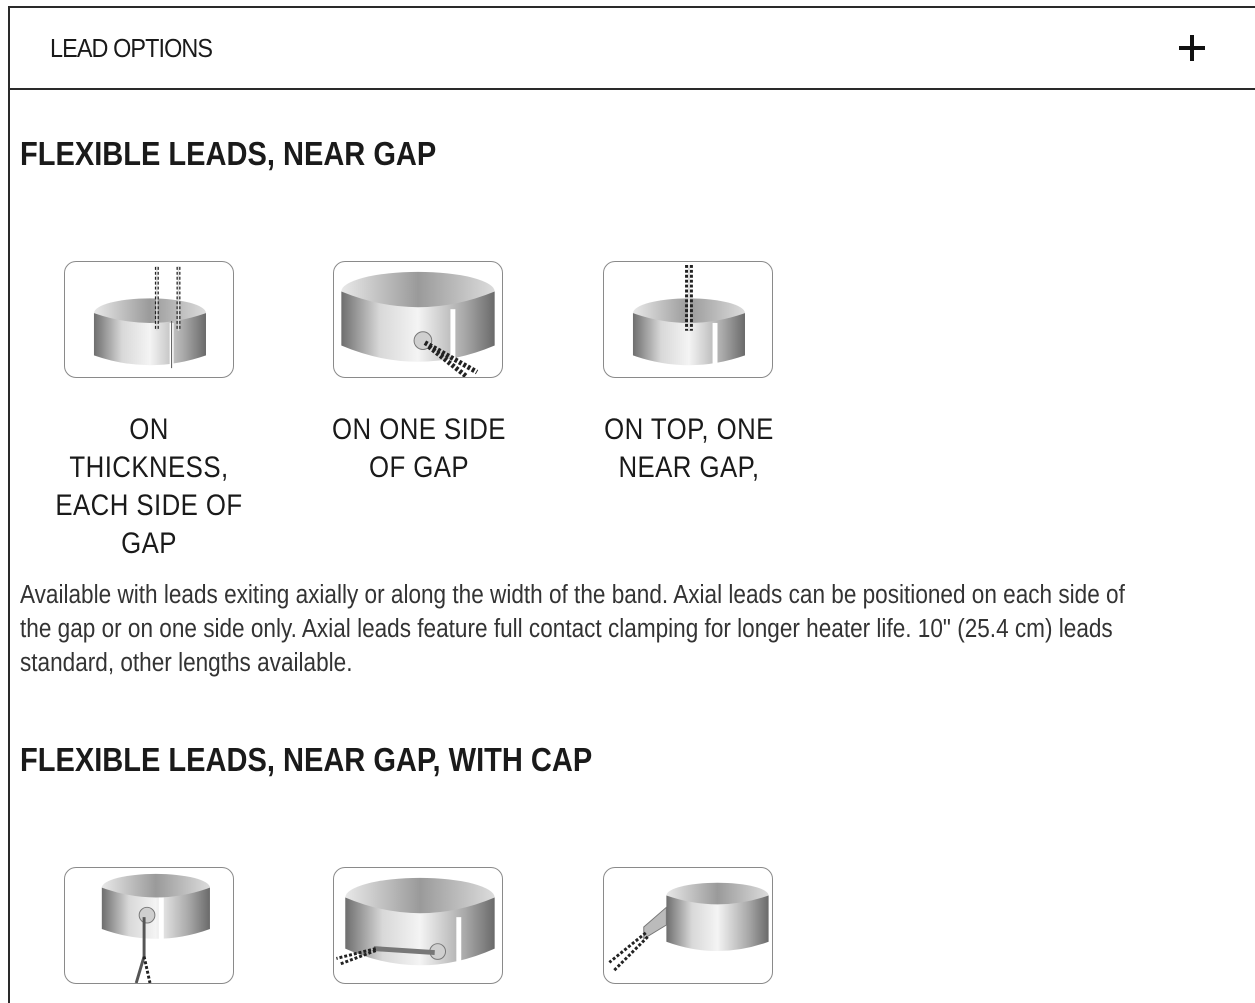 This screenshot has width=1255, height=1003. What do you see at coordinates (228, 153) in the screenshot?
I see `section-heading-flexible-leads-near-gap: FLEXIBLE LEADS, NEAR GAP` at bounding box center [228, 153].